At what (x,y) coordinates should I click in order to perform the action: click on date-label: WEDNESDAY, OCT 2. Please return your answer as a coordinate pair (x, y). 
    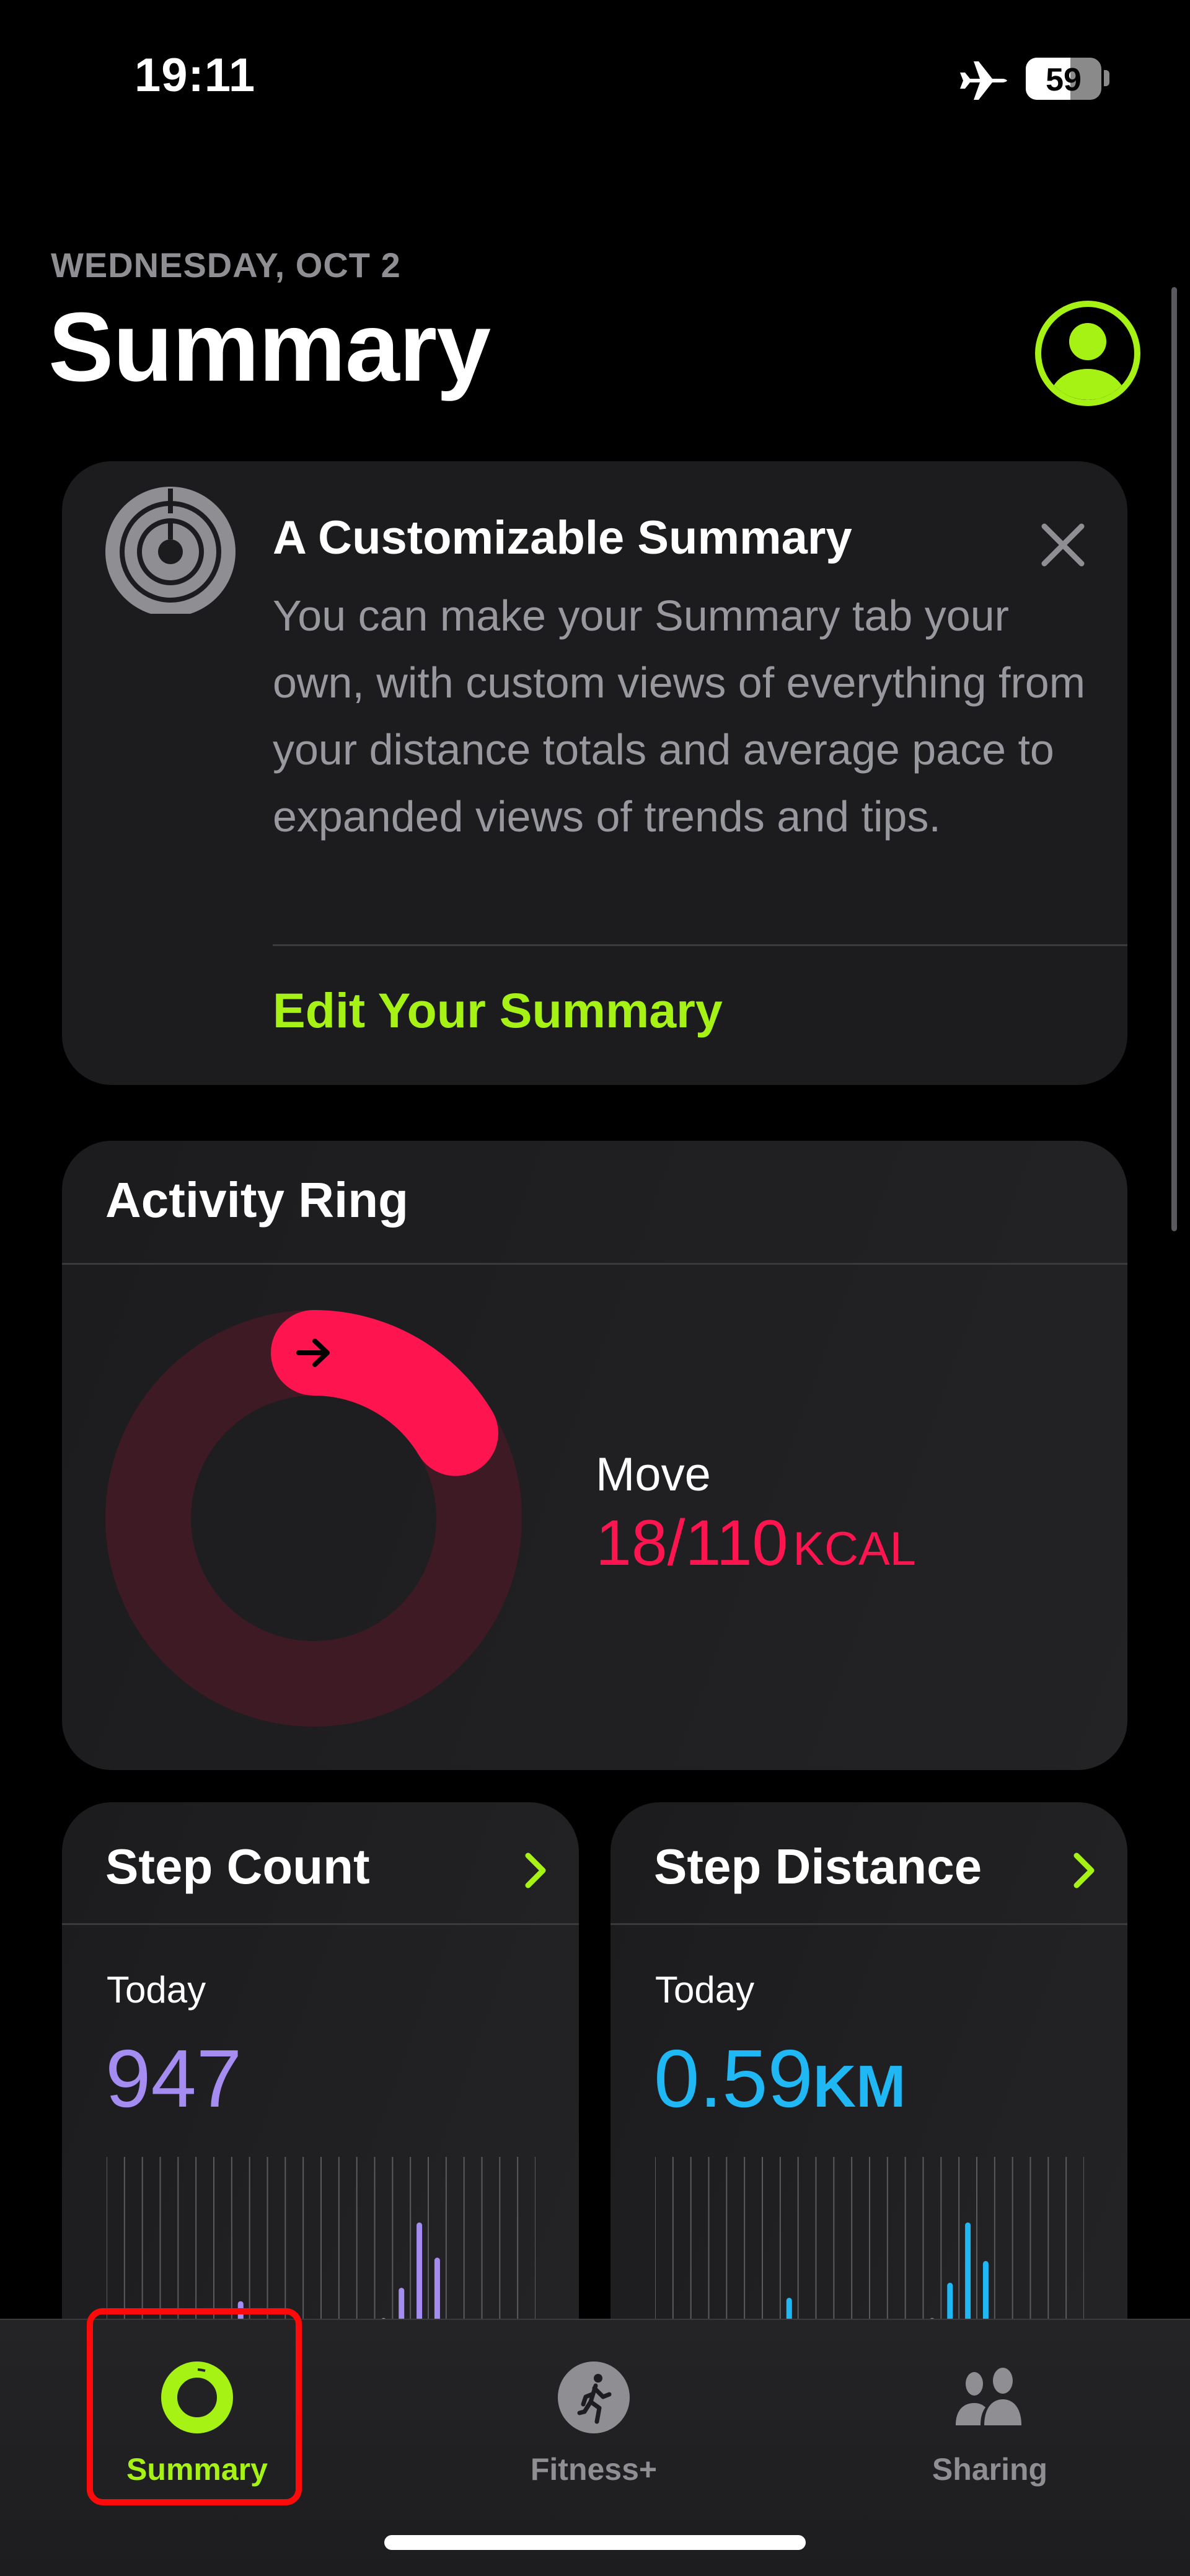
    Looking at the image, I should click on (226, 265).